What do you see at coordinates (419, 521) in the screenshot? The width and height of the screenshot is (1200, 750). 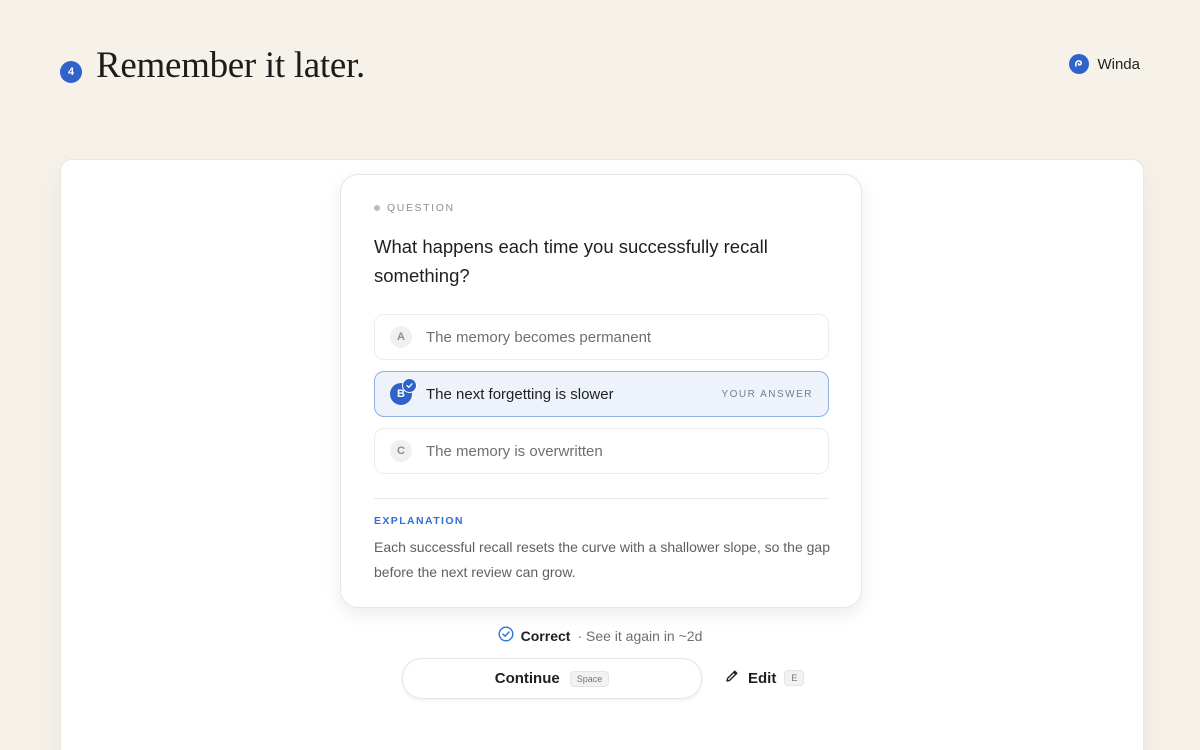 I see `explanation-label: EXPLANATION` at bounding box center [419, 521].